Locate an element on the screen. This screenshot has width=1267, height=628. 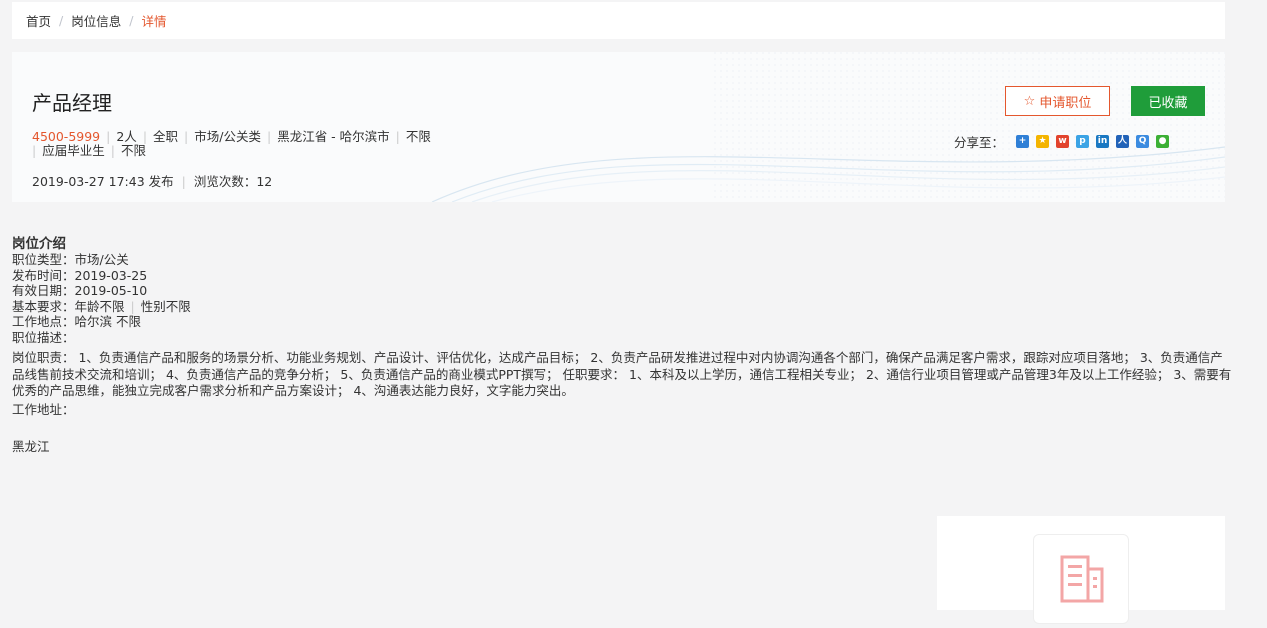
apply-job-label: 申请职位 is located at coordinates (1065, 103).